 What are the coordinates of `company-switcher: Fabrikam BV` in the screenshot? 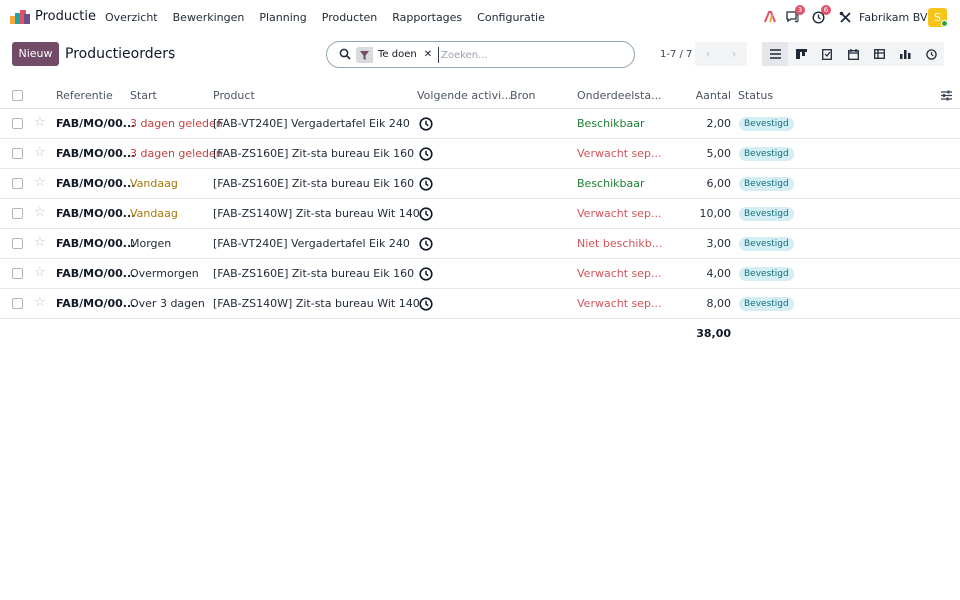 It's located at (893, 17).